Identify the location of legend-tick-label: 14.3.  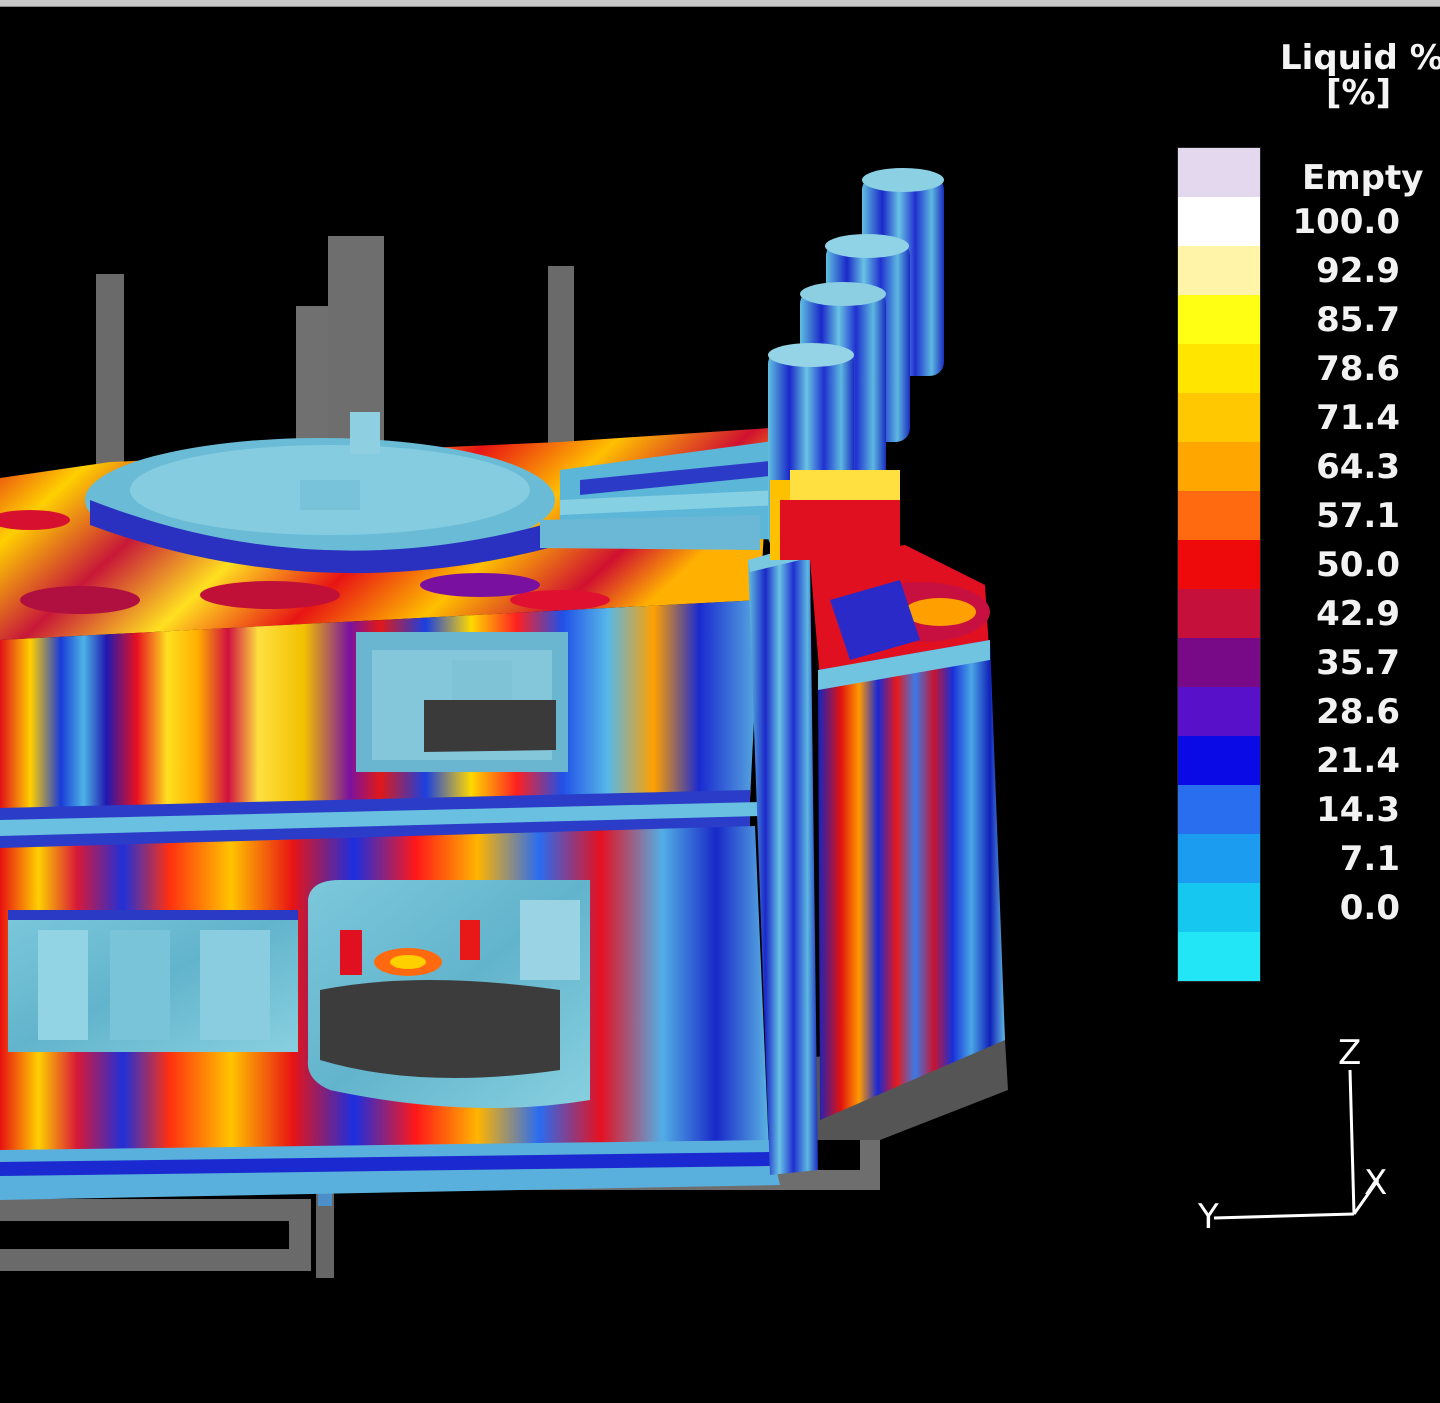
(1358, 809).